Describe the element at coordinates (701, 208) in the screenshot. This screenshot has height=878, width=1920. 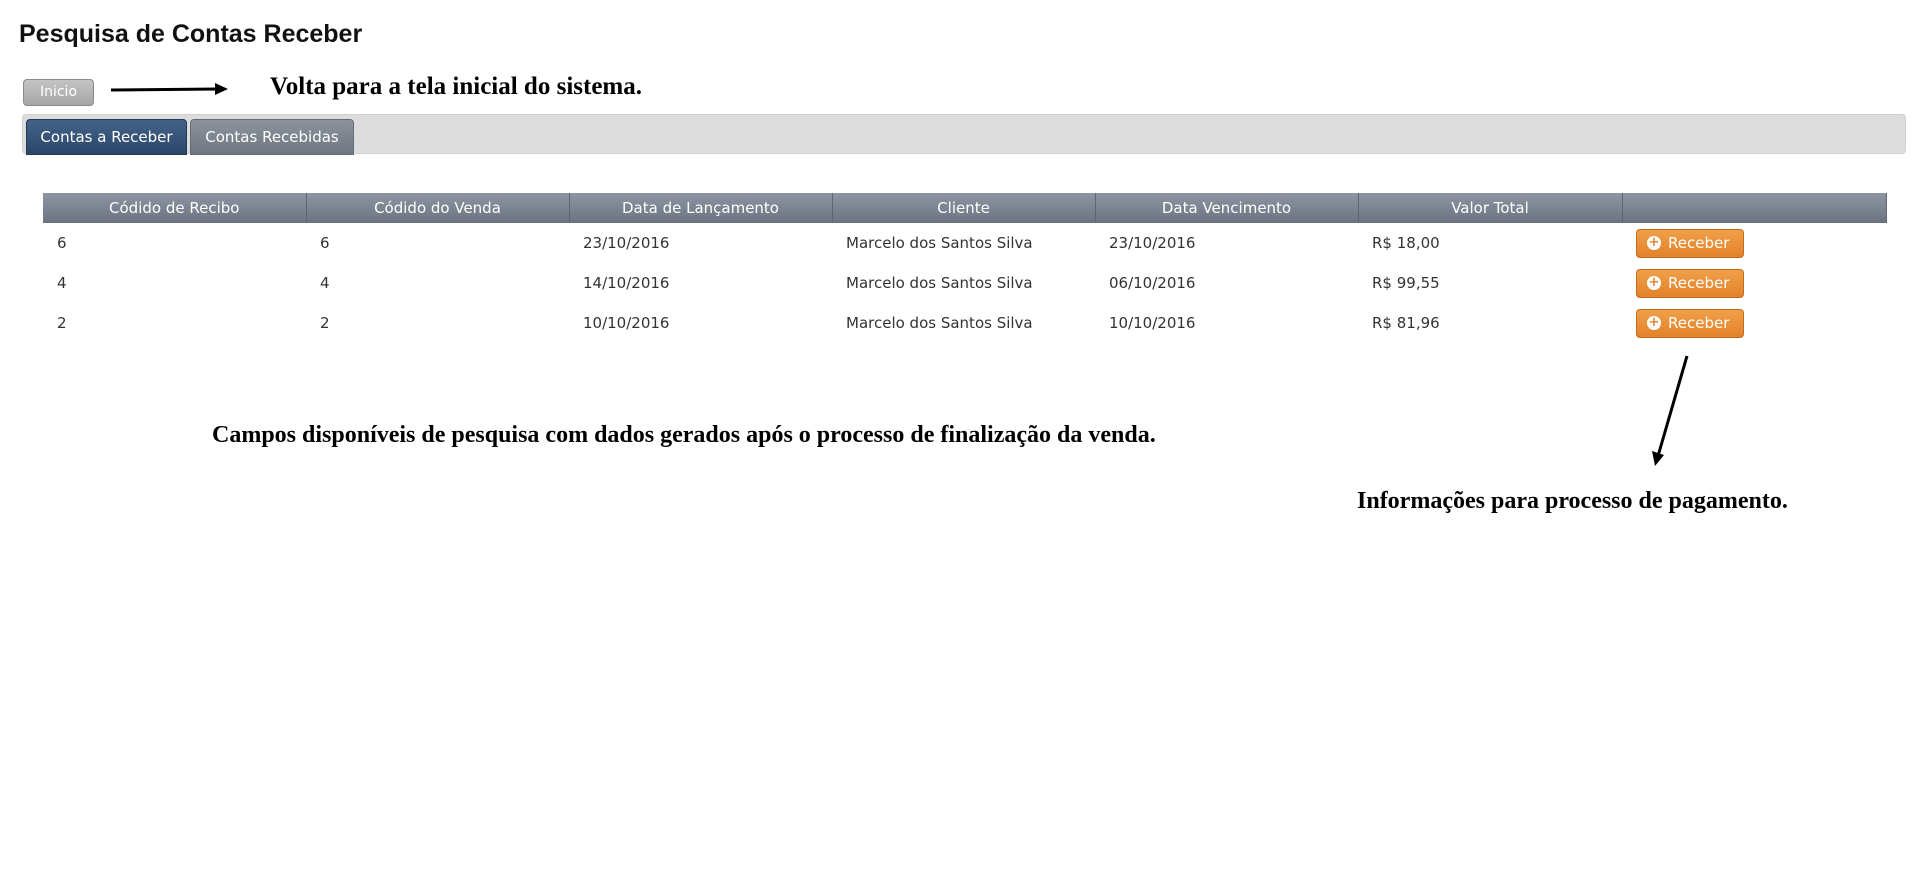
I see `column-header-lancamento: Data de Lançamento` at that location.